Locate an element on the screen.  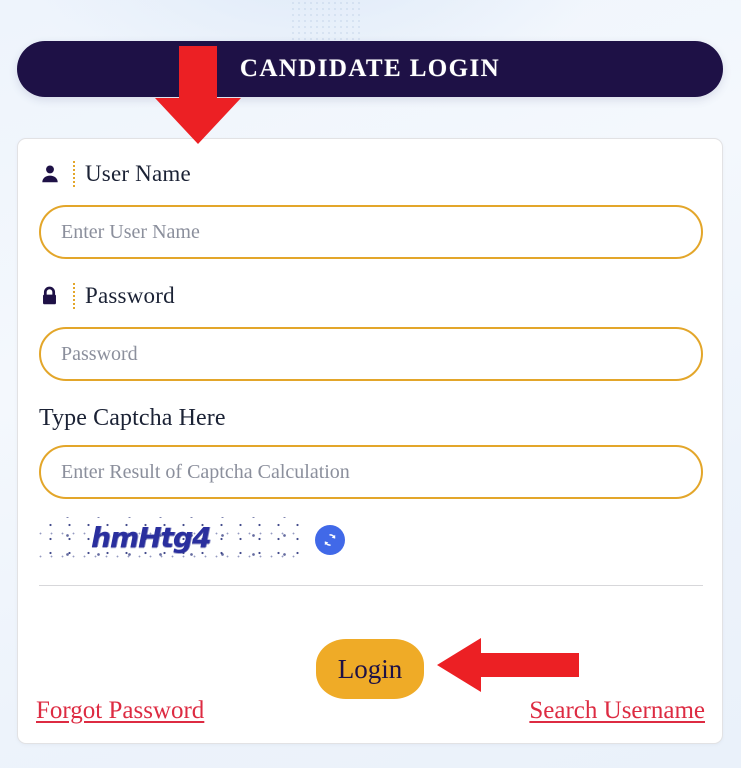
captcha-input-wrapper is located at coordinates (371, 472).